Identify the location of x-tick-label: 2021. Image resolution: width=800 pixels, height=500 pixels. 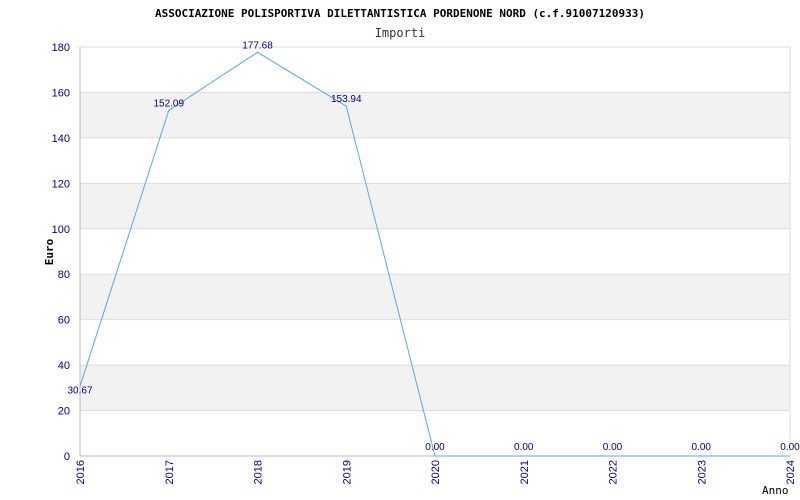
(525, 472).